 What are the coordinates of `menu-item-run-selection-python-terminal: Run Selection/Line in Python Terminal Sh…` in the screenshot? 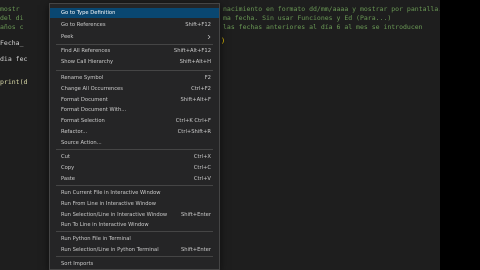 It's located at (134, 250).